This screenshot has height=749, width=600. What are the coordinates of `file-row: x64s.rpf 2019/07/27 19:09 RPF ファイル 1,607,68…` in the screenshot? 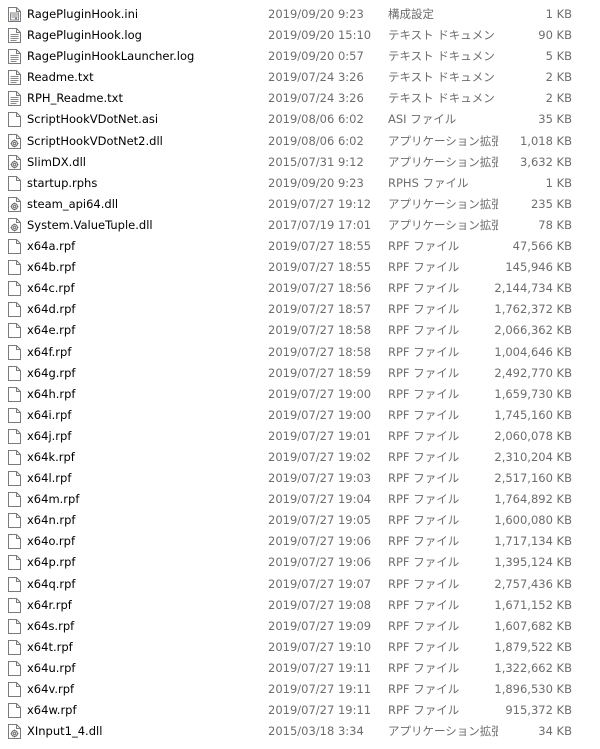 It's located at (300, 626).